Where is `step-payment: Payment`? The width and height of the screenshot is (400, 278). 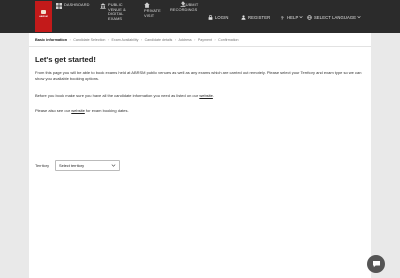
step-payment: Payment is located at coordinates (205, 39).